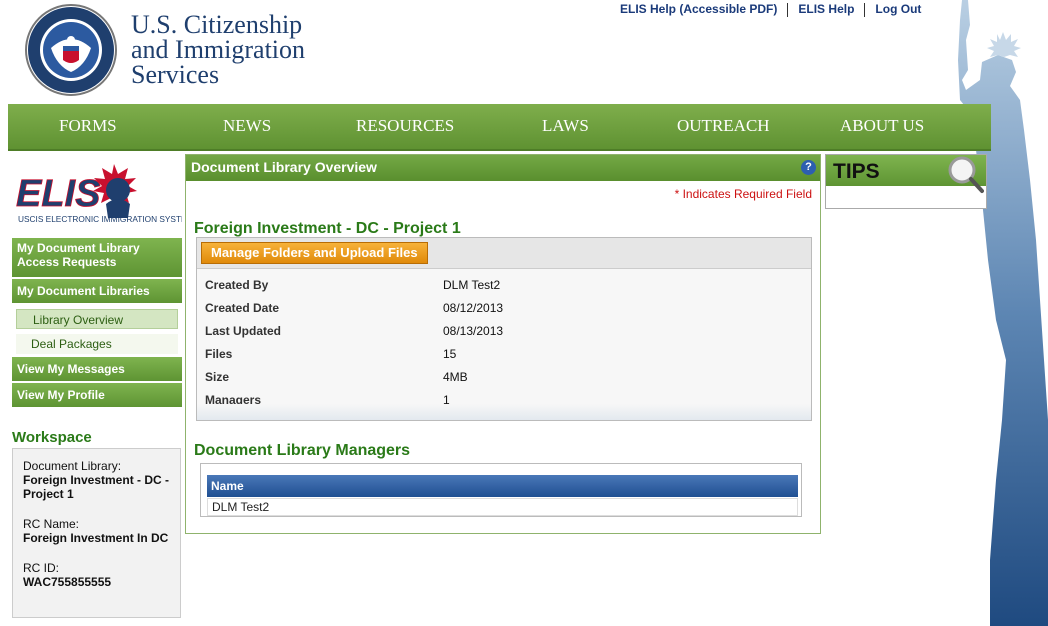 This screenshot has height=626, width=1048. I want to click on agency-name-line2: and Immigration, so click(218, 49).